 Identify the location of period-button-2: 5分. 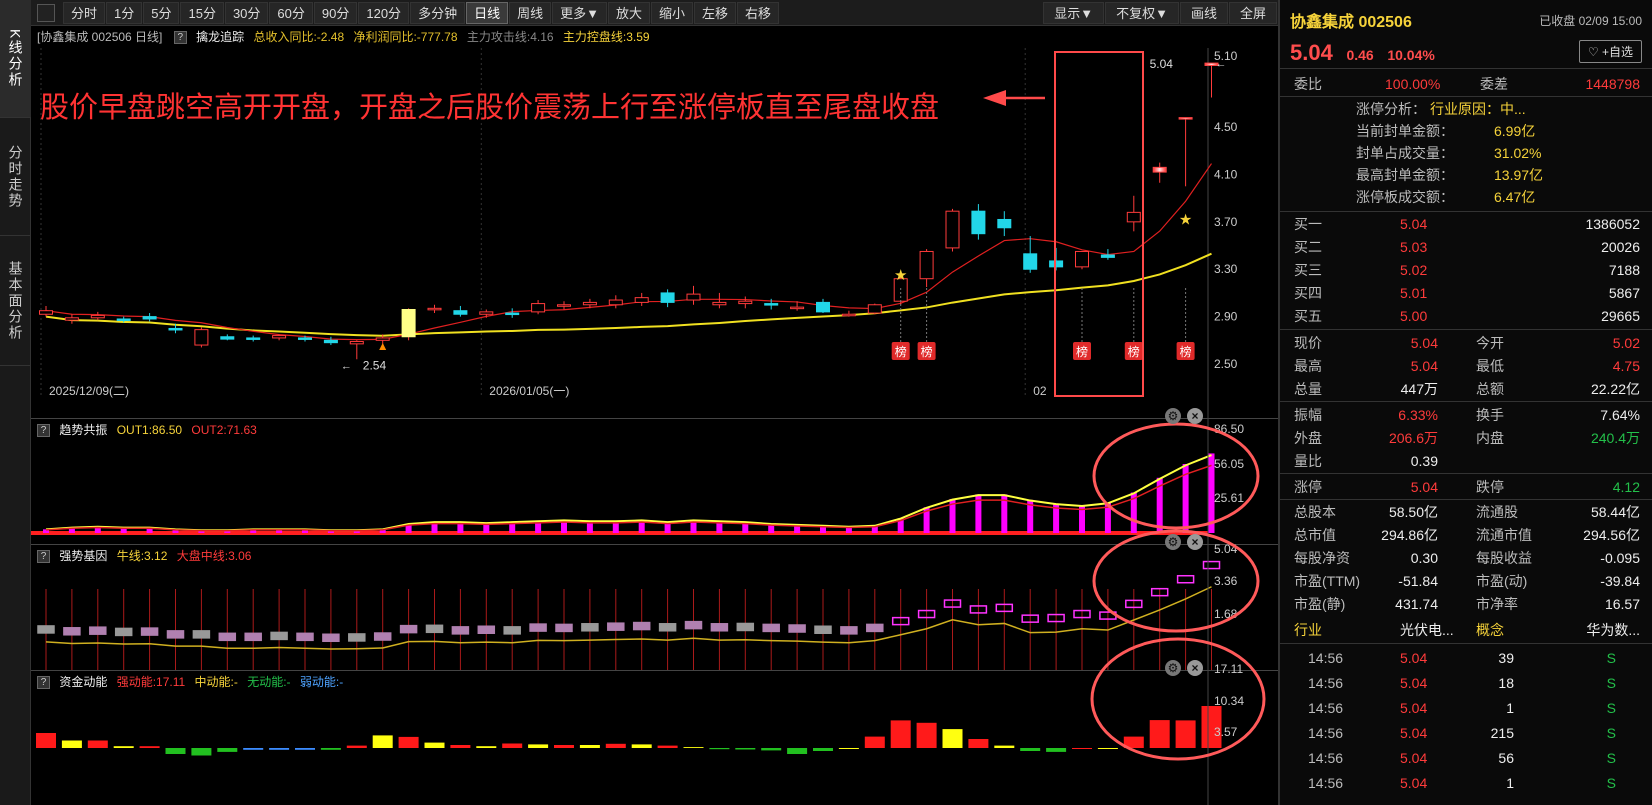
(161, 12).